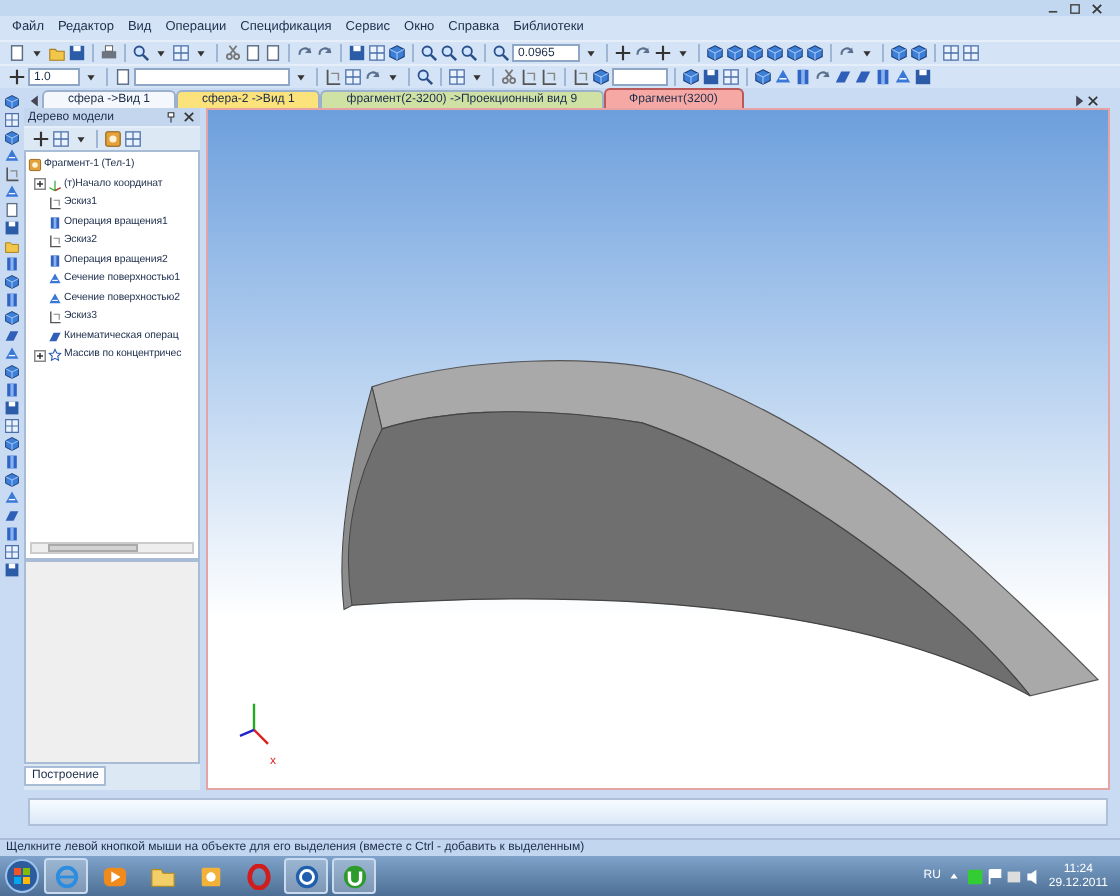 This screenshot has width=1120, height=896. What do you see at coordinates (212, 77) in the screenshot?
I see `combo-field` at bounding box center [212, 77].